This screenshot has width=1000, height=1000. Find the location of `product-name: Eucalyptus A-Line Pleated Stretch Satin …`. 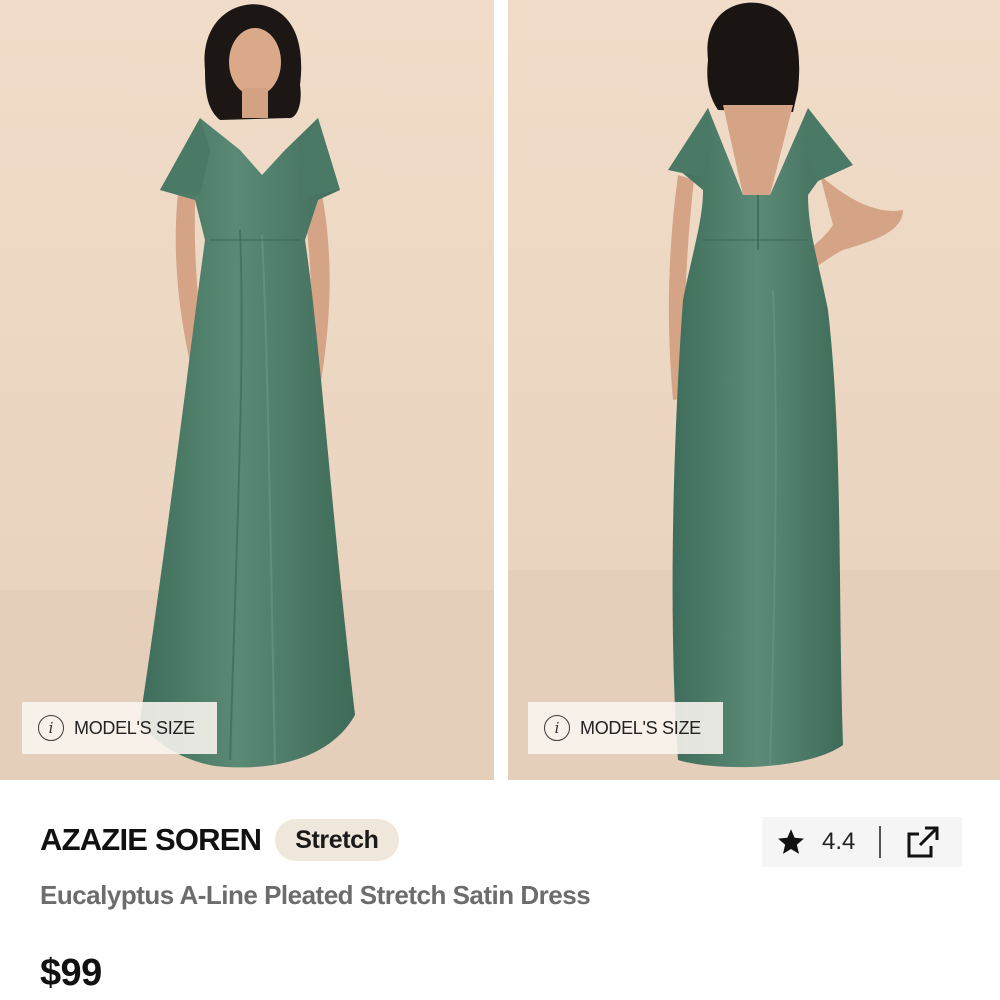

product-name: Eucalyptus A-Line Pleated Stretch Satin … is located at coordinates (315, 895).